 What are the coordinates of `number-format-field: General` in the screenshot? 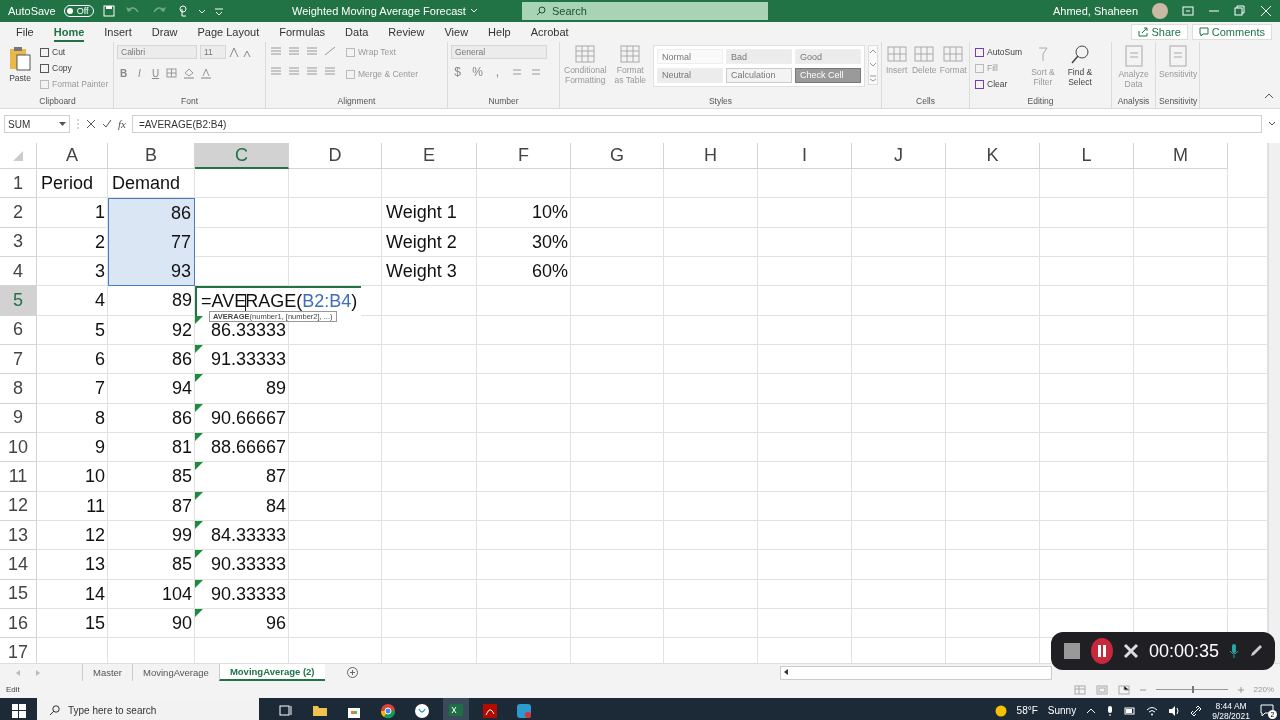 It's located at (499, 52).